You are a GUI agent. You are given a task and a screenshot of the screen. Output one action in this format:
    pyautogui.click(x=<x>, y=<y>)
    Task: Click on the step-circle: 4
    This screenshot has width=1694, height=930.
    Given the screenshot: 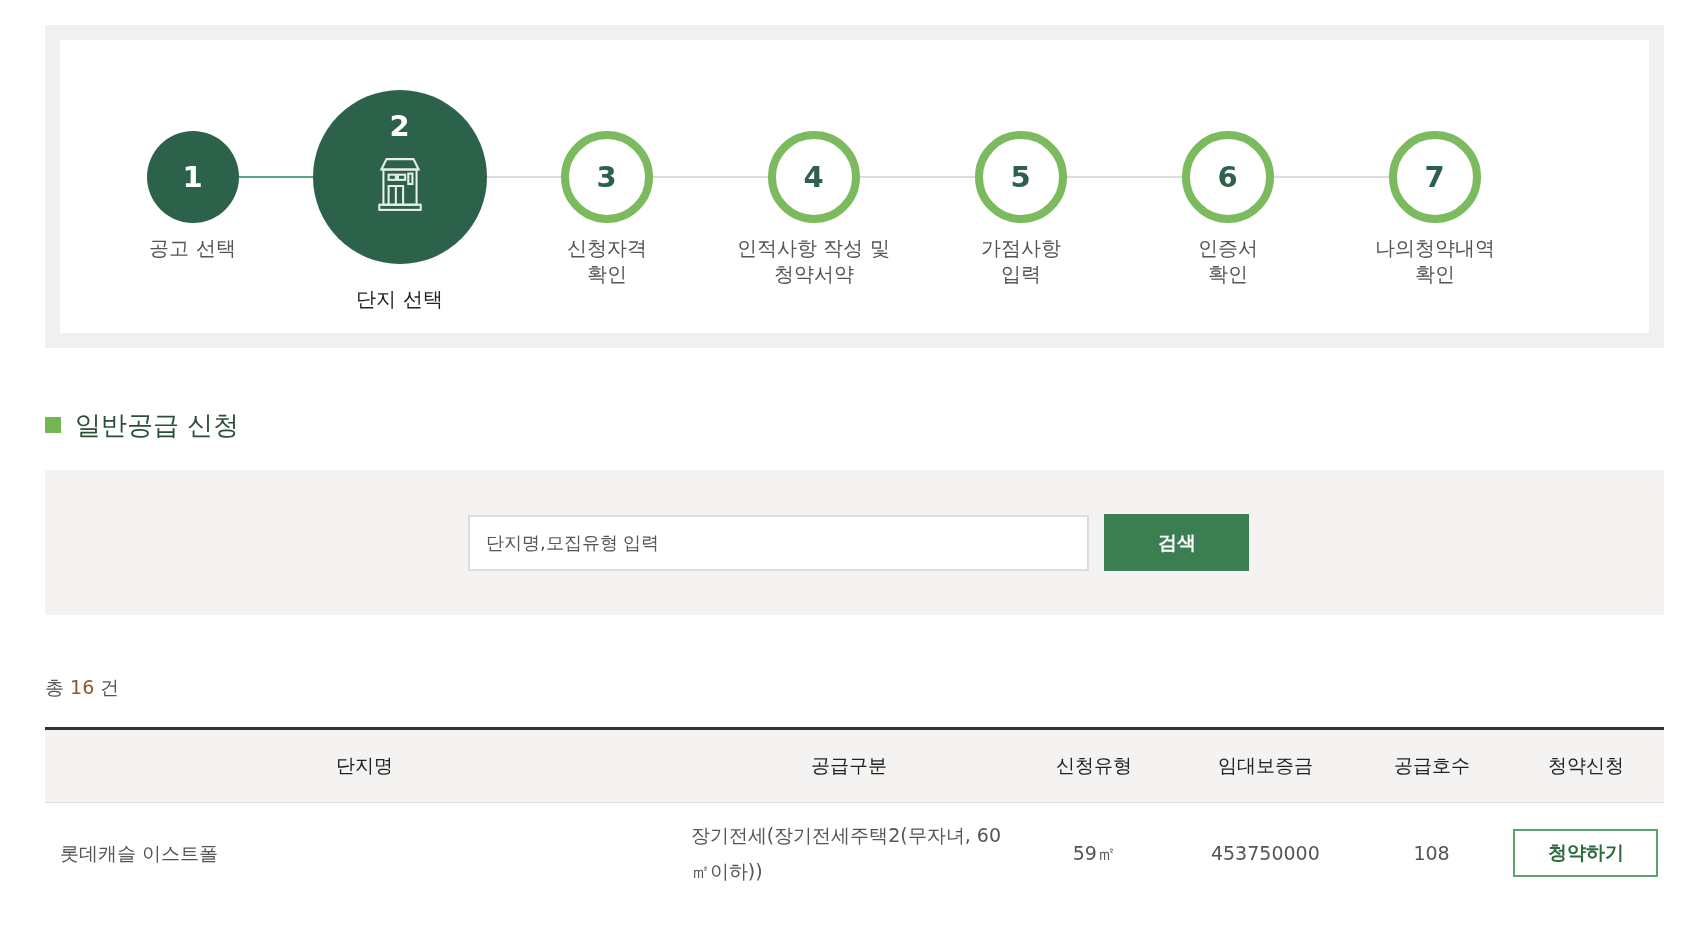 What is the action you would take?
    pyautogui.click(x=813, y=177)
    